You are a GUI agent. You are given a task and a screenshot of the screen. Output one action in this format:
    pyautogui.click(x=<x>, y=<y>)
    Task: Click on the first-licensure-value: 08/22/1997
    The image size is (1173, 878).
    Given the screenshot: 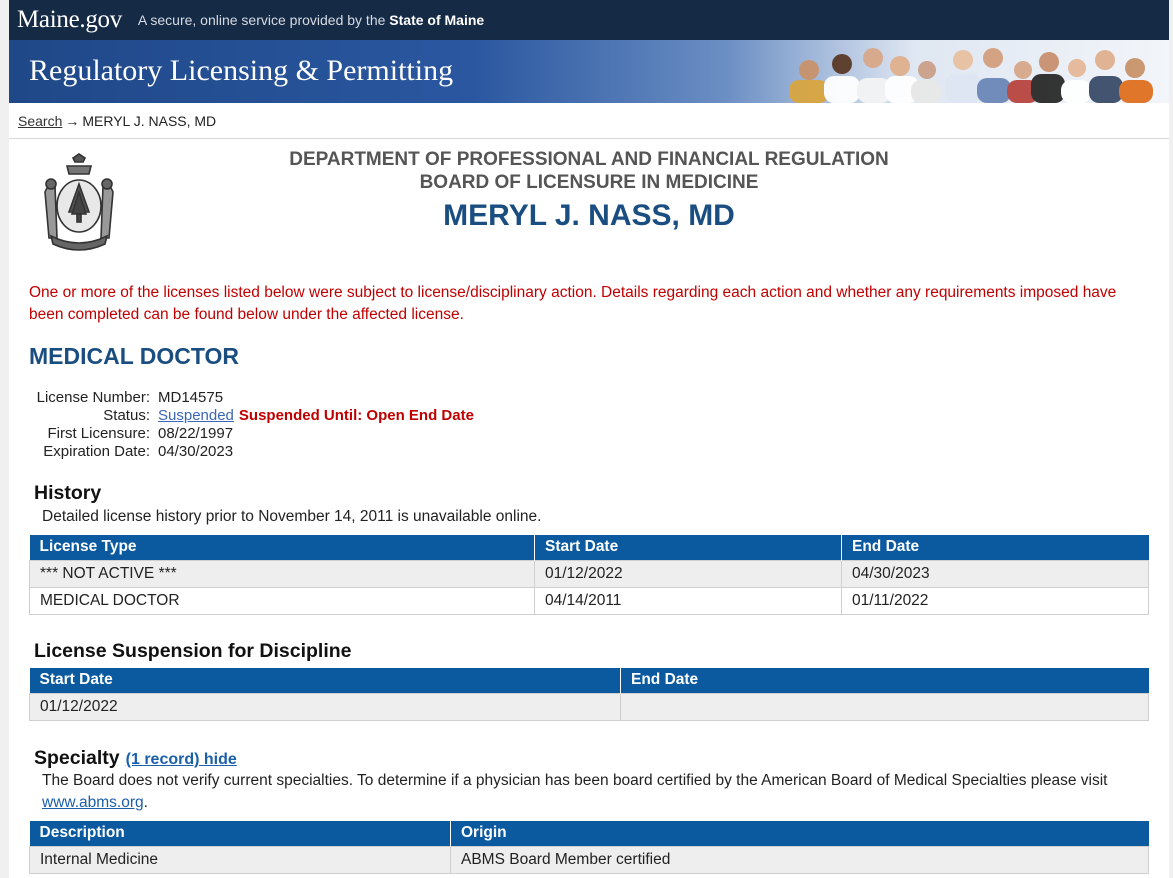 What is the action you would take?
    pyautogui.click(x=196, y=433)
    